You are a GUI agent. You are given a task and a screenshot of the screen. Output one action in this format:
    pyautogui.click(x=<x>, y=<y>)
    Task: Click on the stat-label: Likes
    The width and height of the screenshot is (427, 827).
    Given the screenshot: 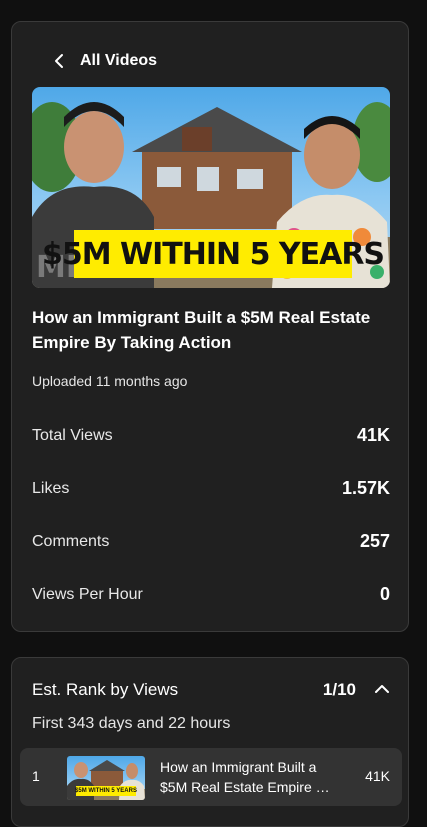 What is the action you would take?
    pyautogui.click(x=51, y=488)
    